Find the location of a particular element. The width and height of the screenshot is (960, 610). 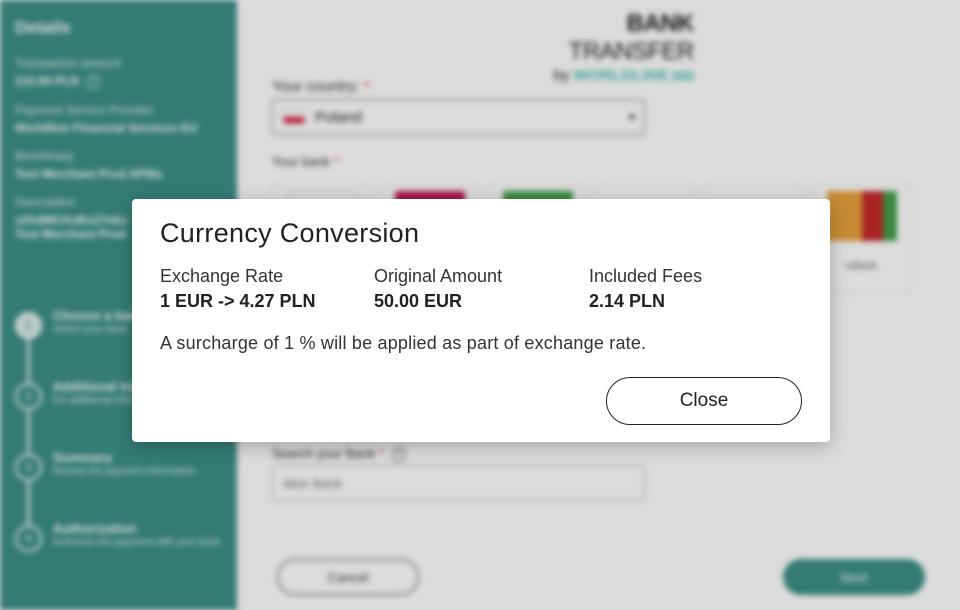

original-amount-stat: Original Amount 50.00 EUR is located at coordinates (438, 289).